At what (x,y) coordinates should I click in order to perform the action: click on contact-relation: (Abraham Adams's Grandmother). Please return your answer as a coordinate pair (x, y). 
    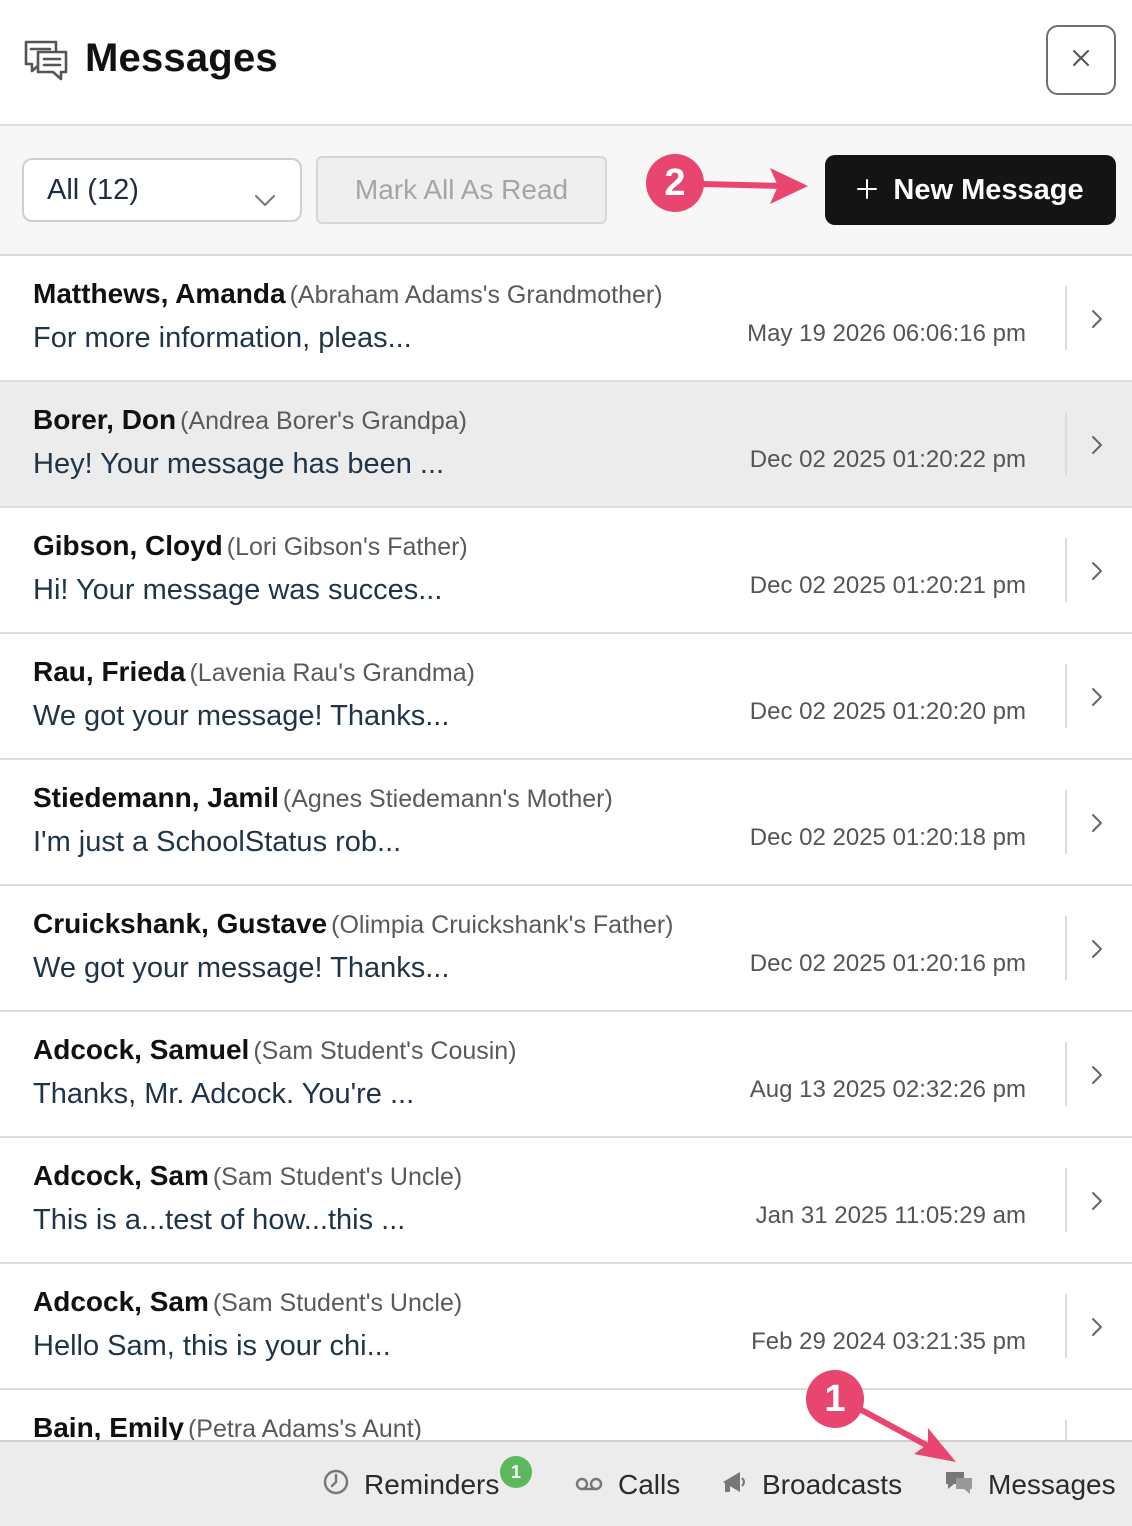
    Looking at the image, I should click on (476, 295).